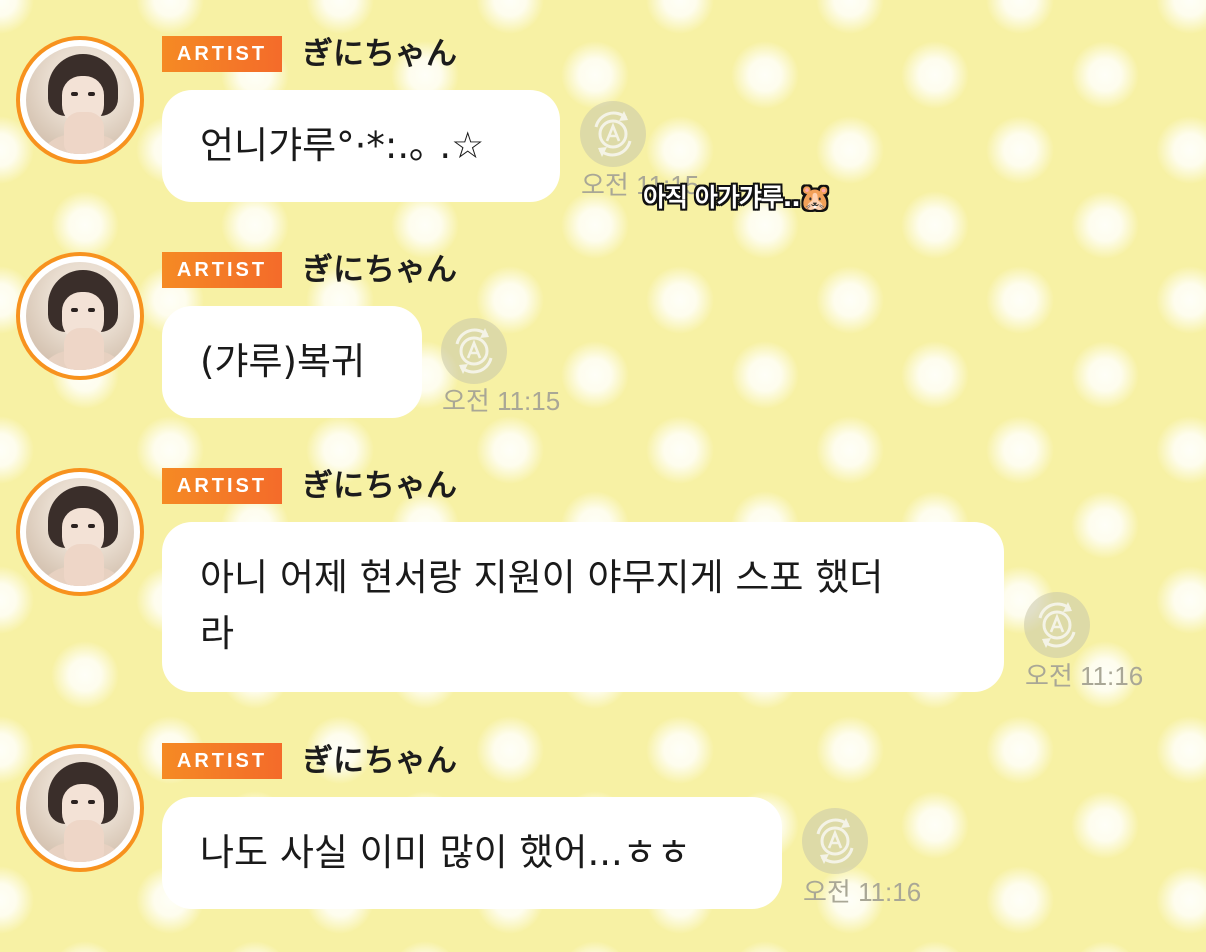  What do you see at coordinates (283, 361) in the screenshot?
I see `message-text: (갸루)복귀` at bounding box center [283, 361].